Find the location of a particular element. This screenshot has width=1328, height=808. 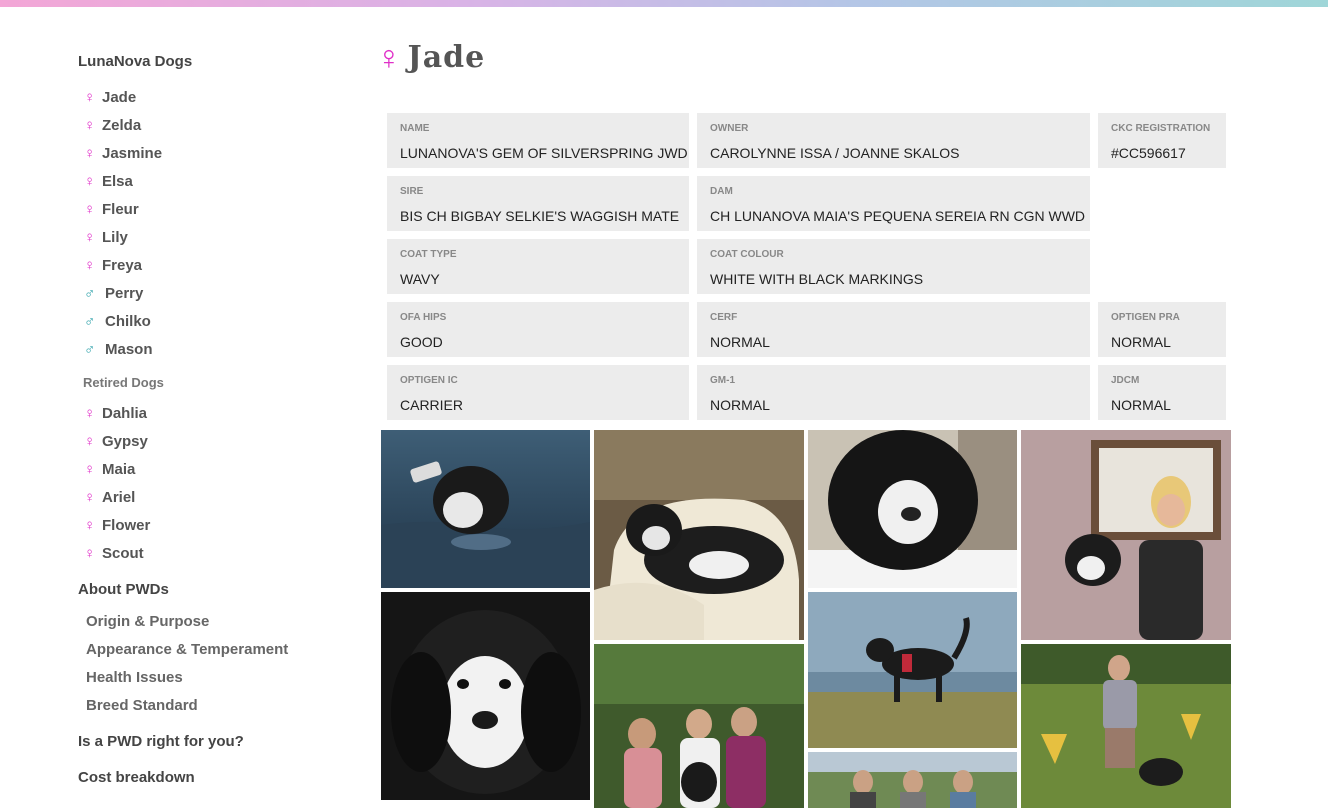

nav-cost-breakdown: Cost breakdown is located at coordinates (208, 778).